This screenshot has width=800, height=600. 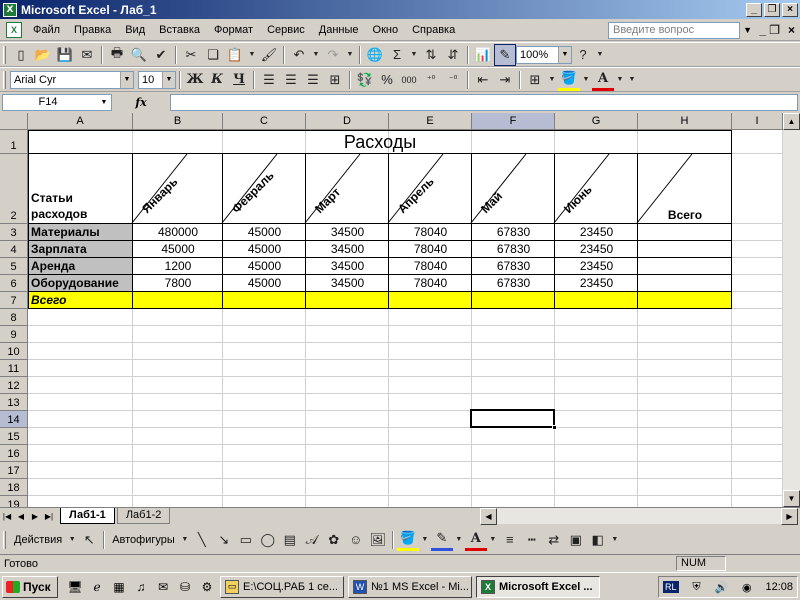 I want to click on language-indicator: RL, so click(x=671, y=587).